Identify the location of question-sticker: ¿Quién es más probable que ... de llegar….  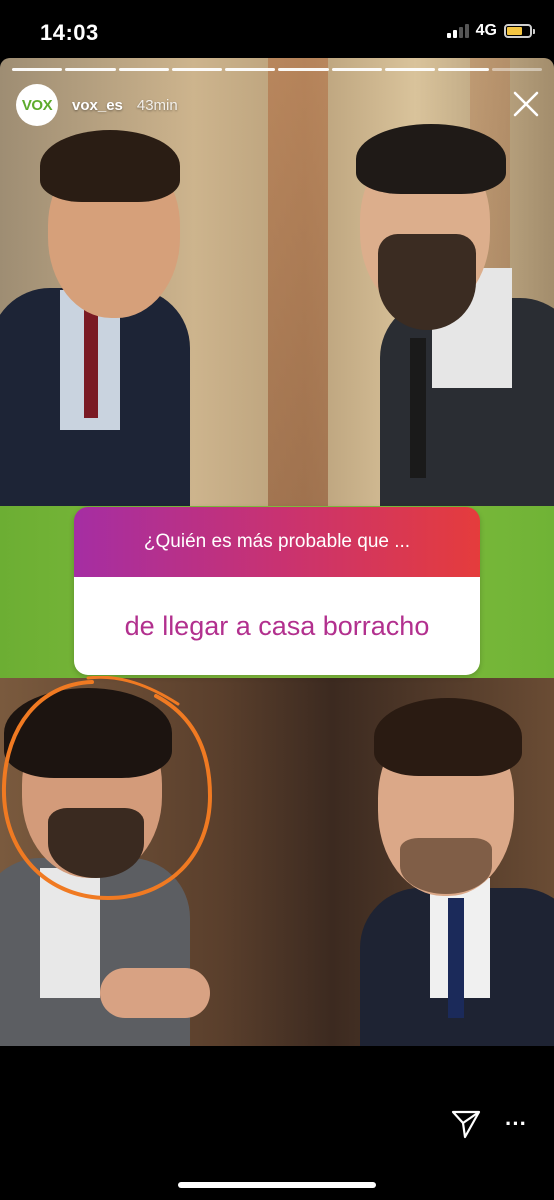
(277, 591).